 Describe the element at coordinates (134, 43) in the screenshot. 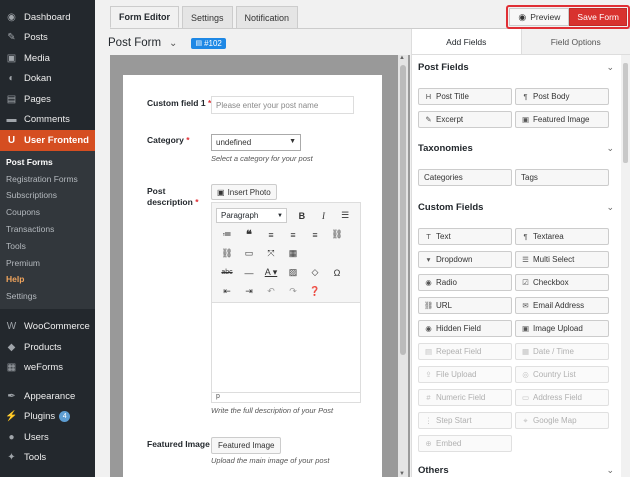

I see `form-title: Post Form` at that location.